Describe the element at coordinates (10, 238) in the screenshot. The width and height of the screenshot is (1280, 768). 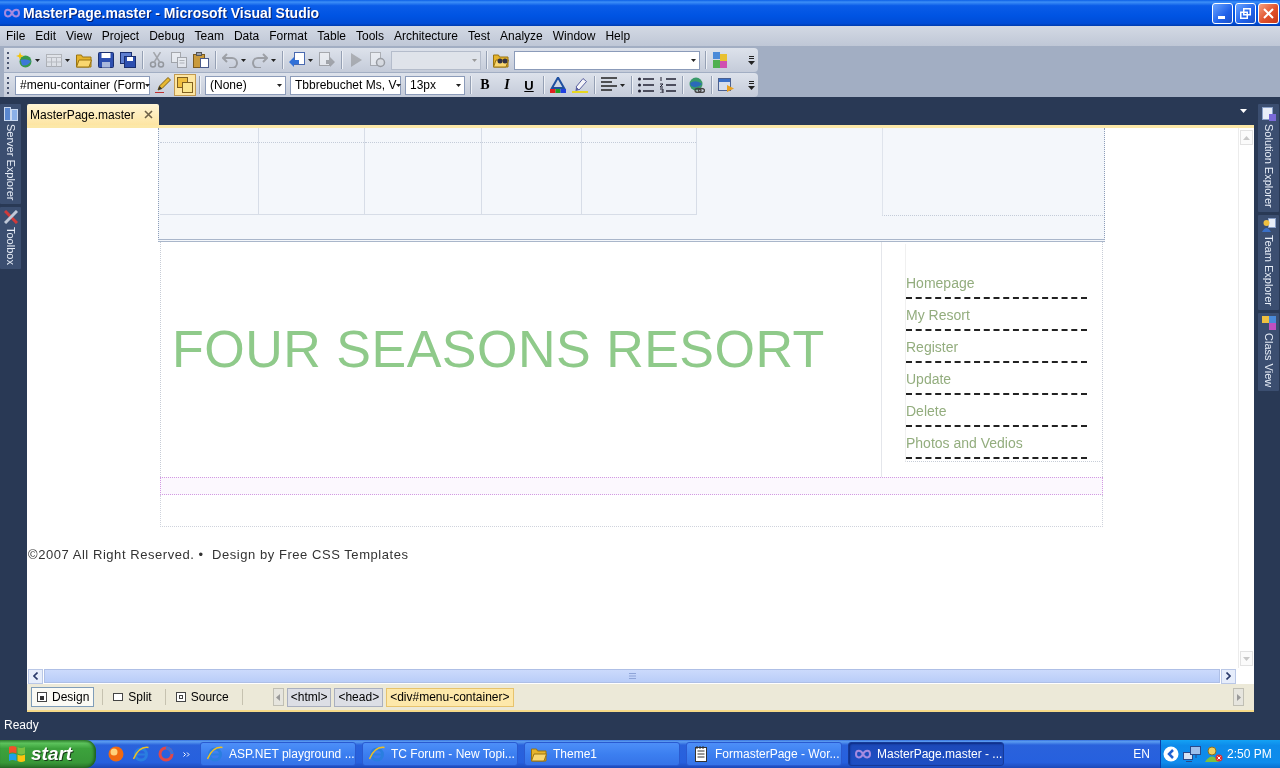
I see `dock-tab: Toolbox` at that location.